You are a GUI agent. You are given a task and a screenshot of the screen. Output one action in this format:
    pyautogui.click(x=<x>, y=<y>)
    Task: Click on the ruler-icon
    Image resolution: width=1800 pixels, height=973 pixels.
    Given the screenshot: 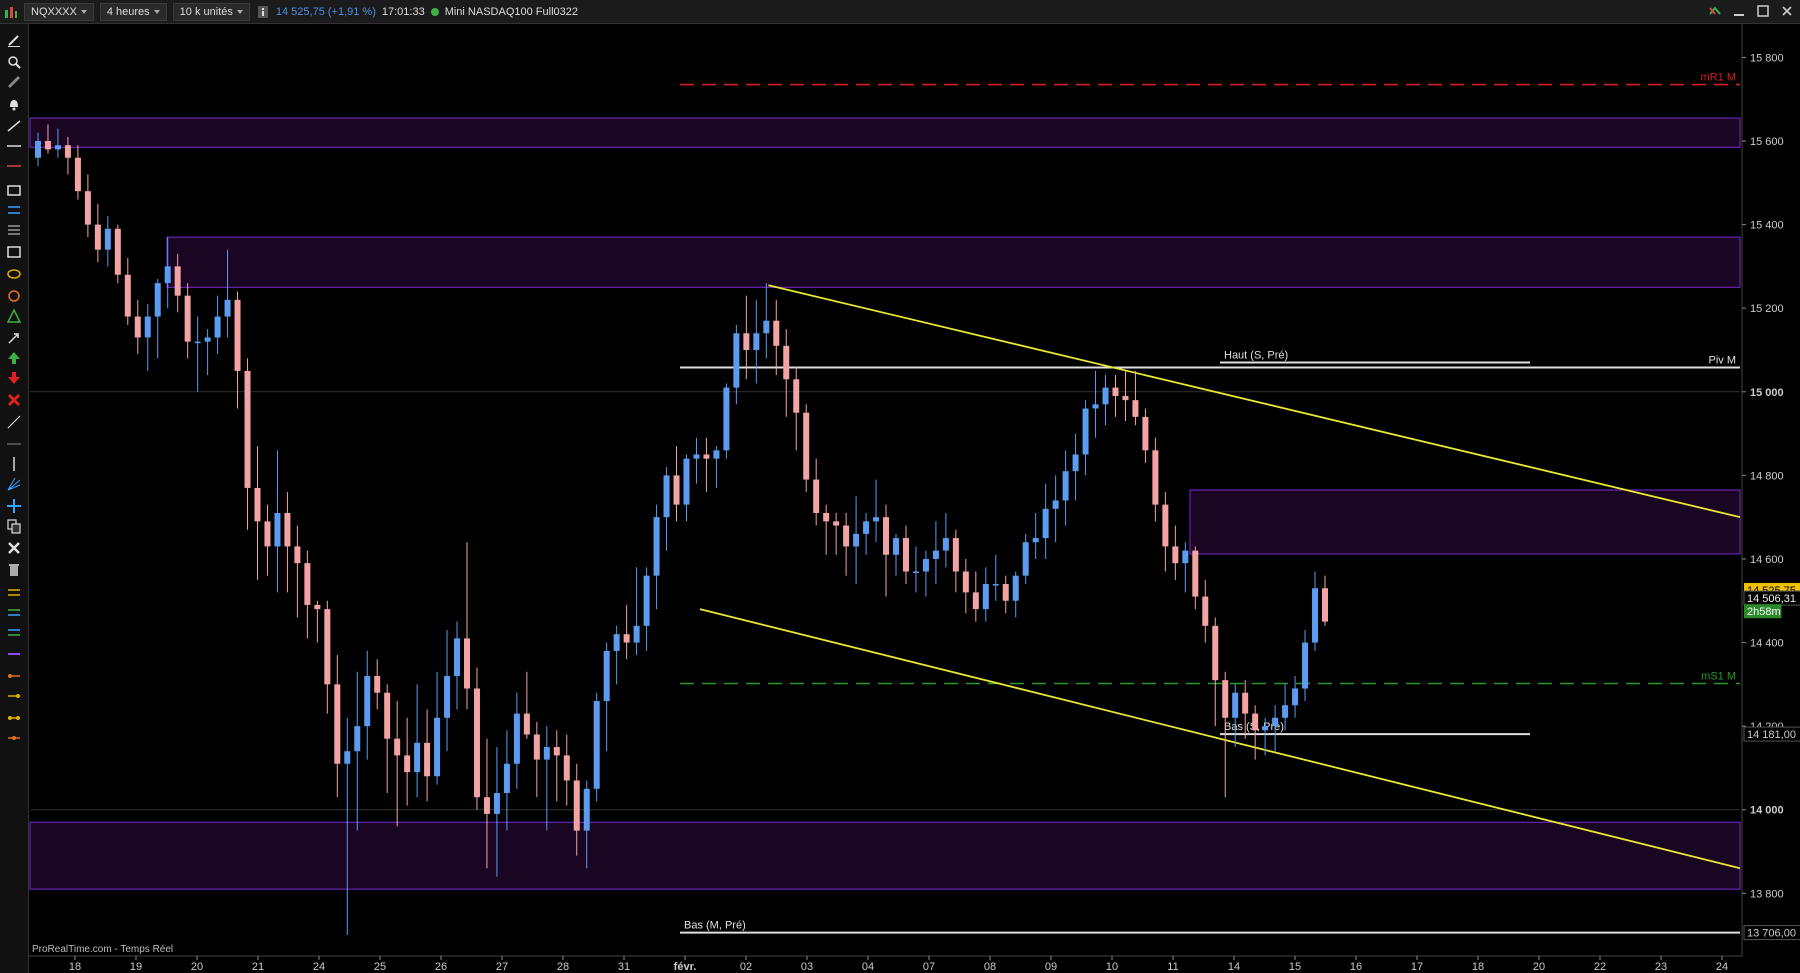 What is the action you would take?
    pyautogui.click(x=14, y=82)
    